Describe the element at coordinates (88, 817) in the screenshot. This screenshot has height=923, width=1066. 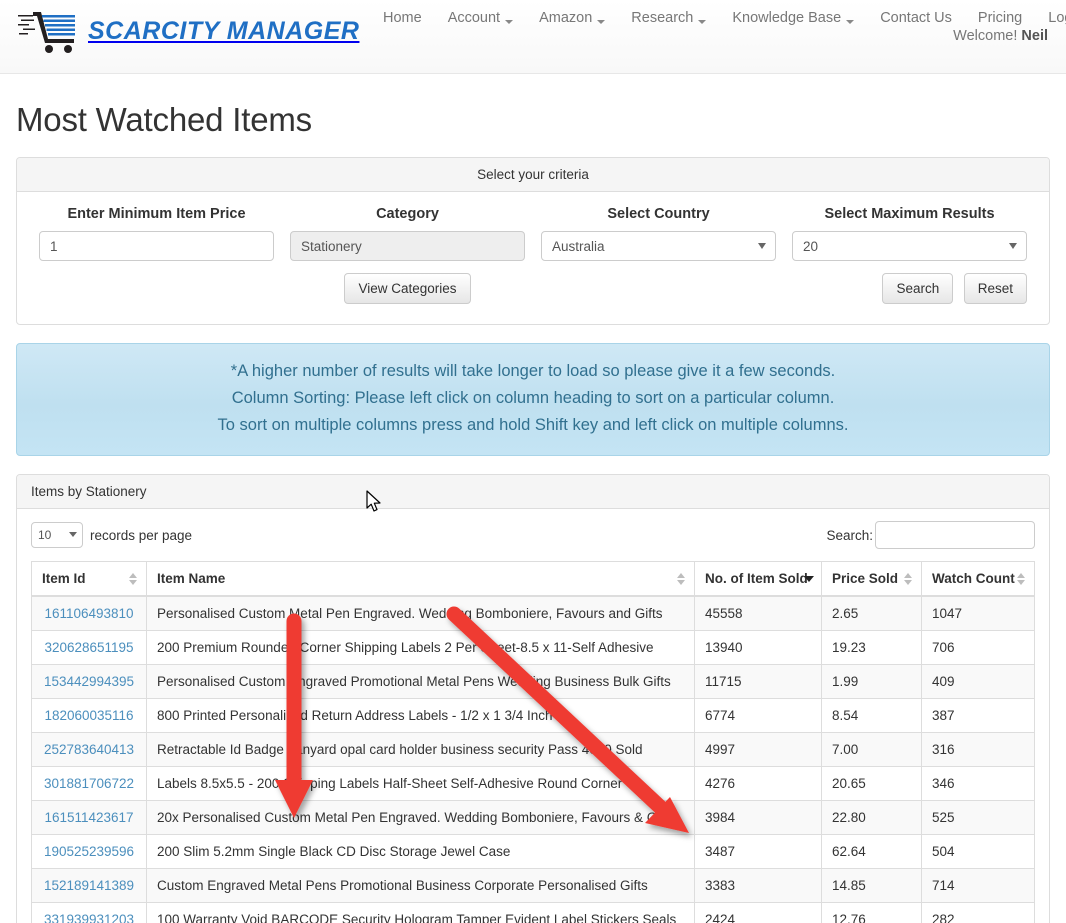
I see `item-id-link: 161511423617` at that location.